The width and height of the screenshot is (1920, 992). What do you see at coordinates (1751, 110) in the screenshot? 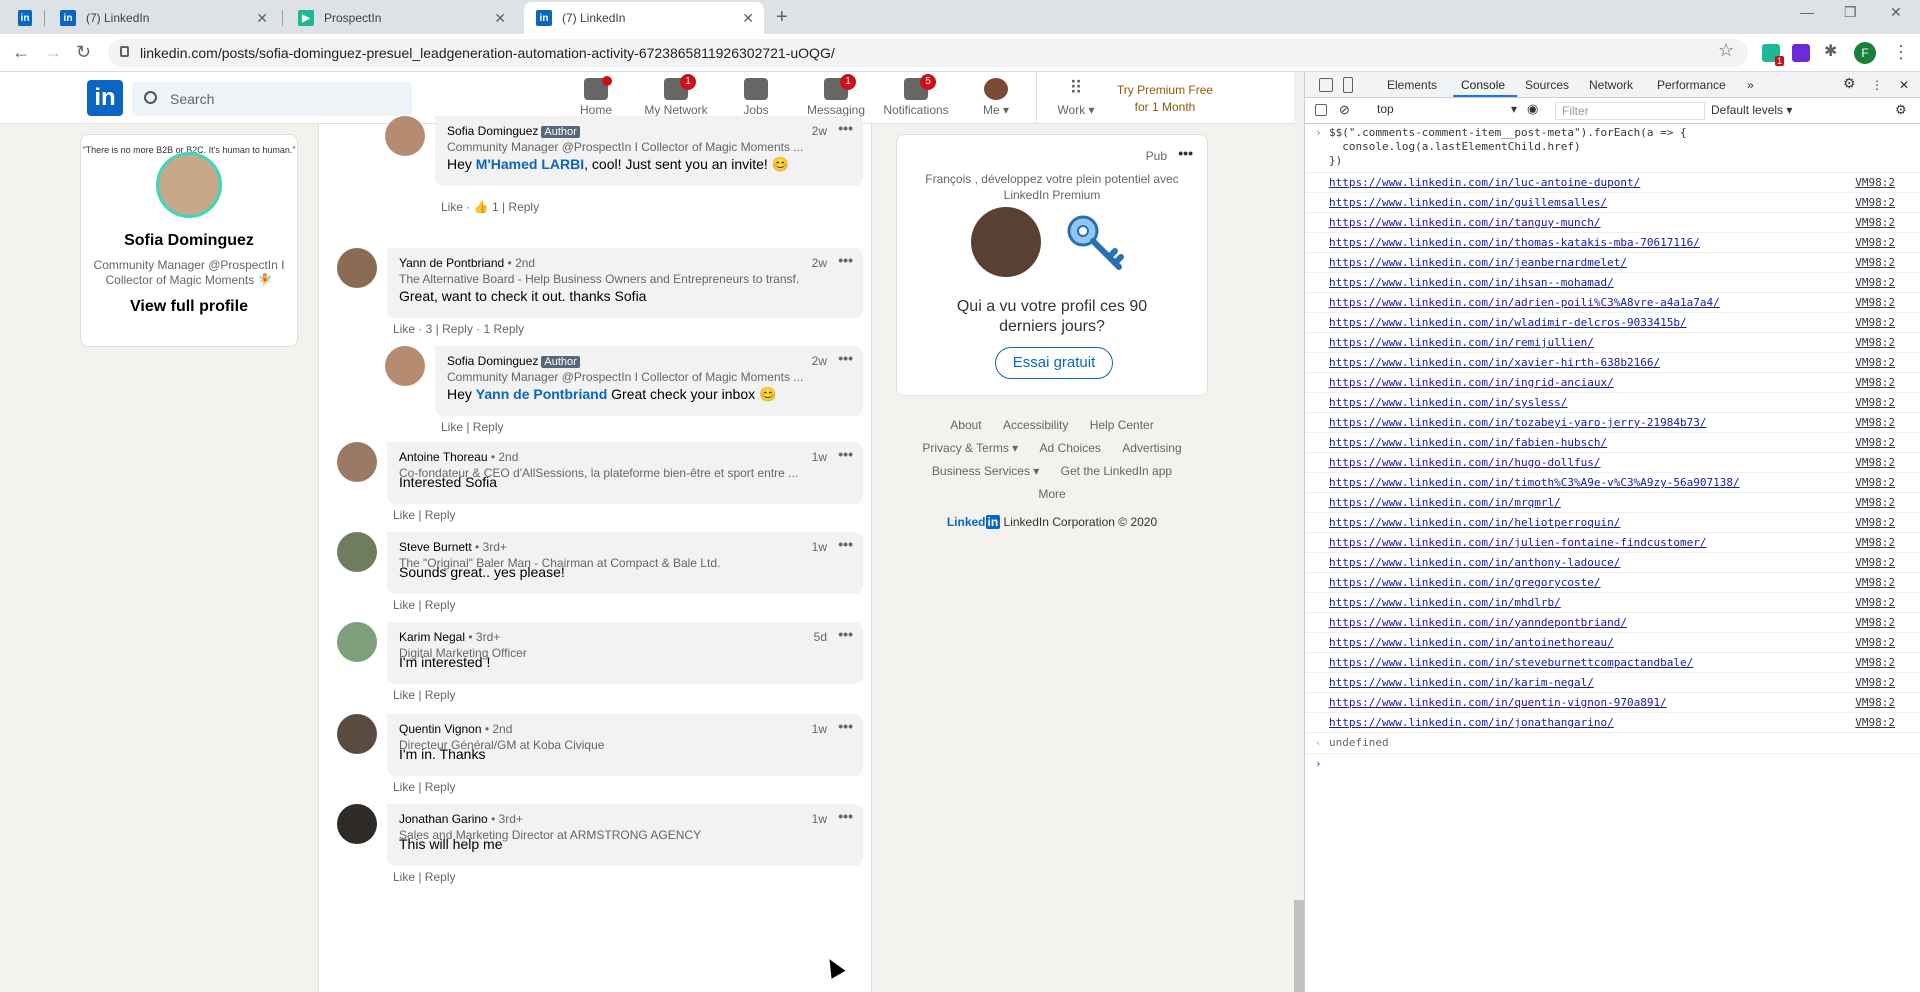
I see `log-levels-dropdown: Default levels ▾` at bounding box center [1751, 110].